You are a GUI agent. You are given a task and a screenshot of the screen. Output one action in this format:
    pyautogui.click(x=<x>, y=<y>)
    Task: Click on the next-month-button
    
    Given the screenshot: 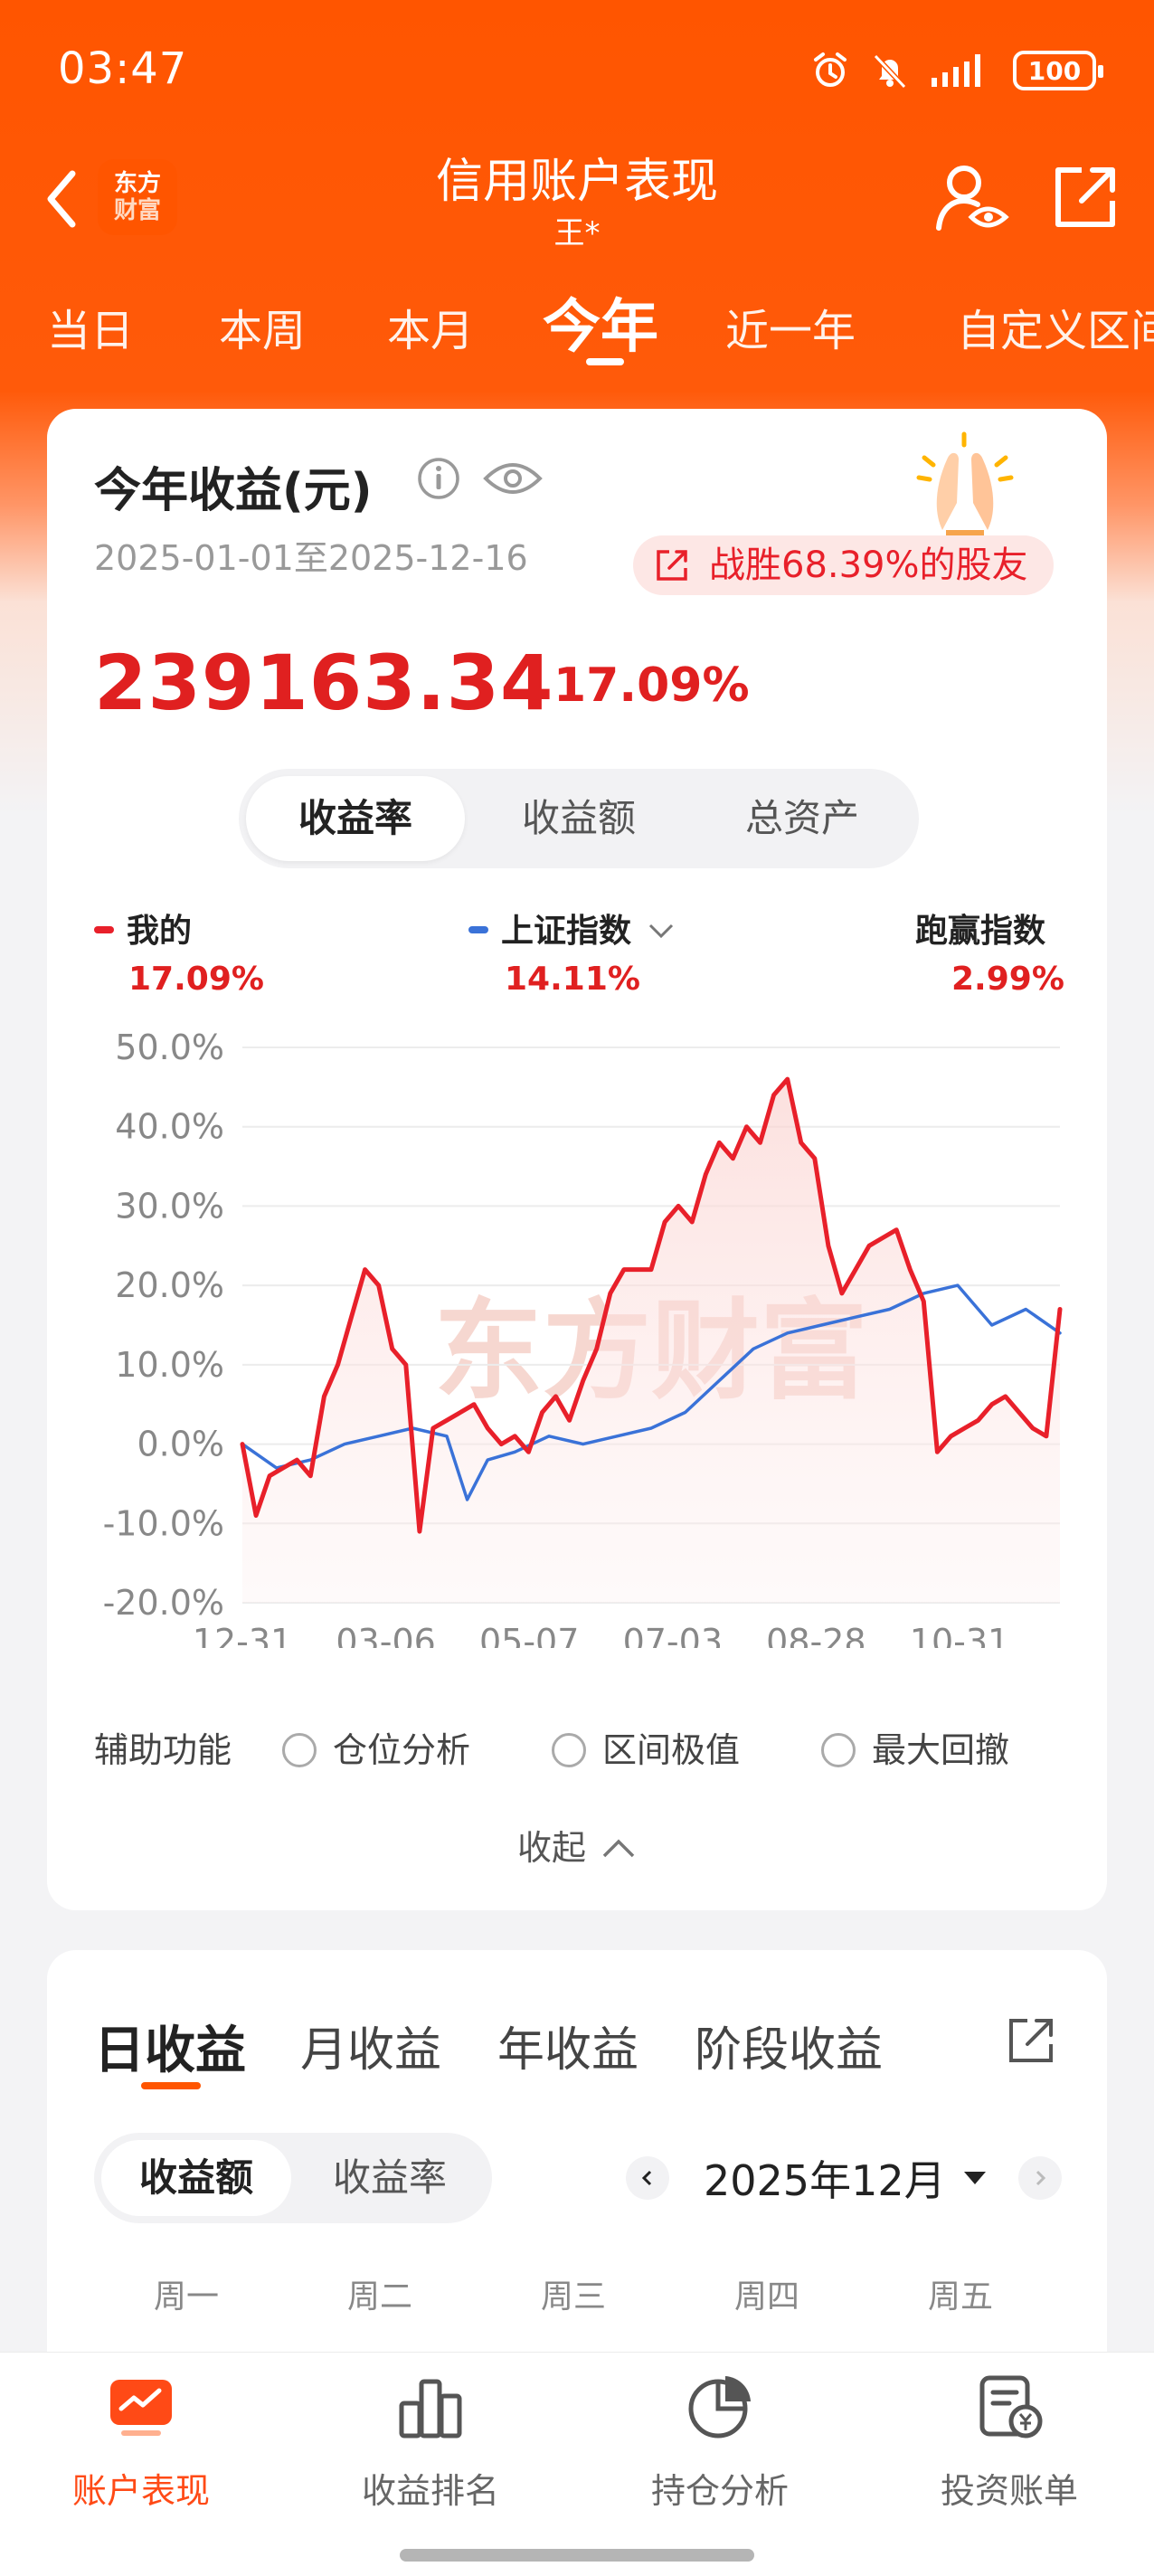 What is the action you would take?
    pyautogui.click(x=1039, y=2178)
    